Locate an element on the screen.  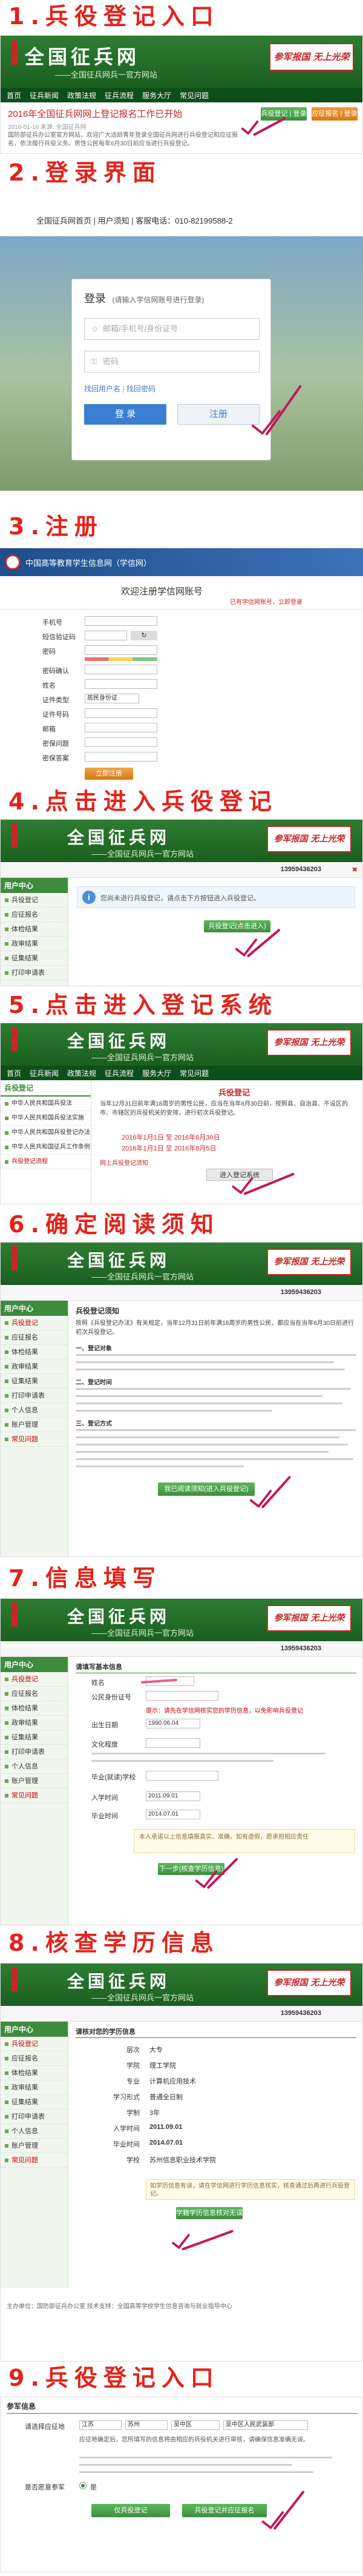
sidebar-item: 中华人民共和国兵役法实施 is located at coordinates (46, 1118).